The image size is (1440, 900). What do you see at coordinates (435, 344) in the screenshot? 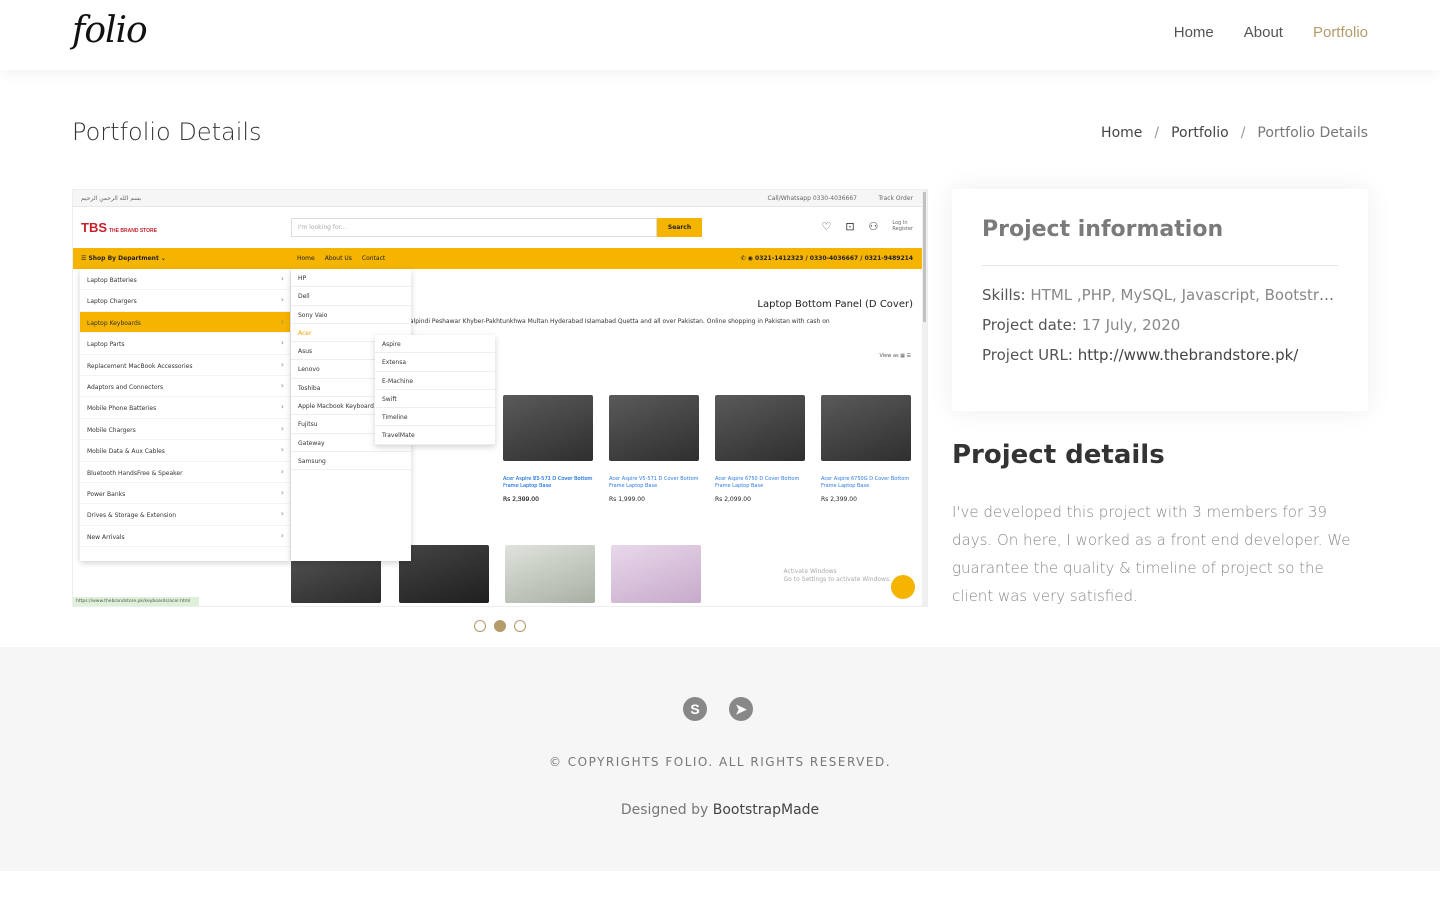
I see `shot-model-item: Aspire` at bounding box center [435, 344].